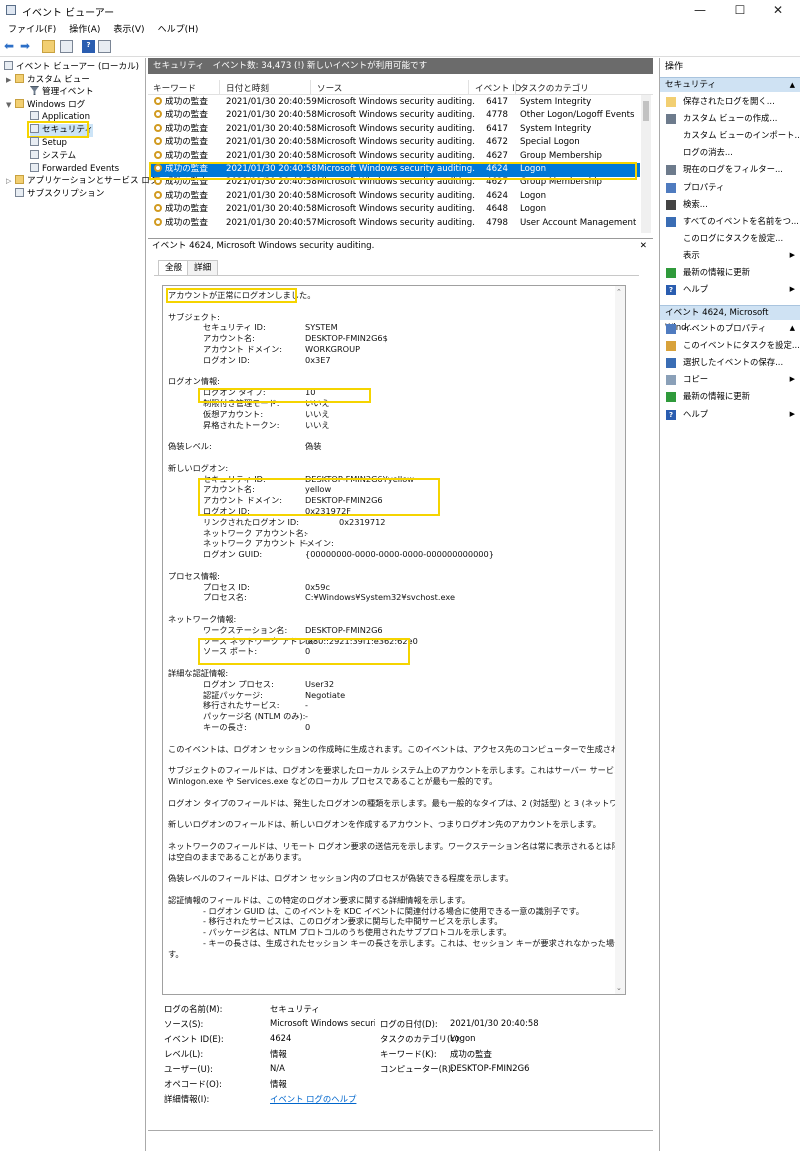  Describe the element at coordinates (730, 188) in the screenshot. I see `action-item: プロパティ` at that location.